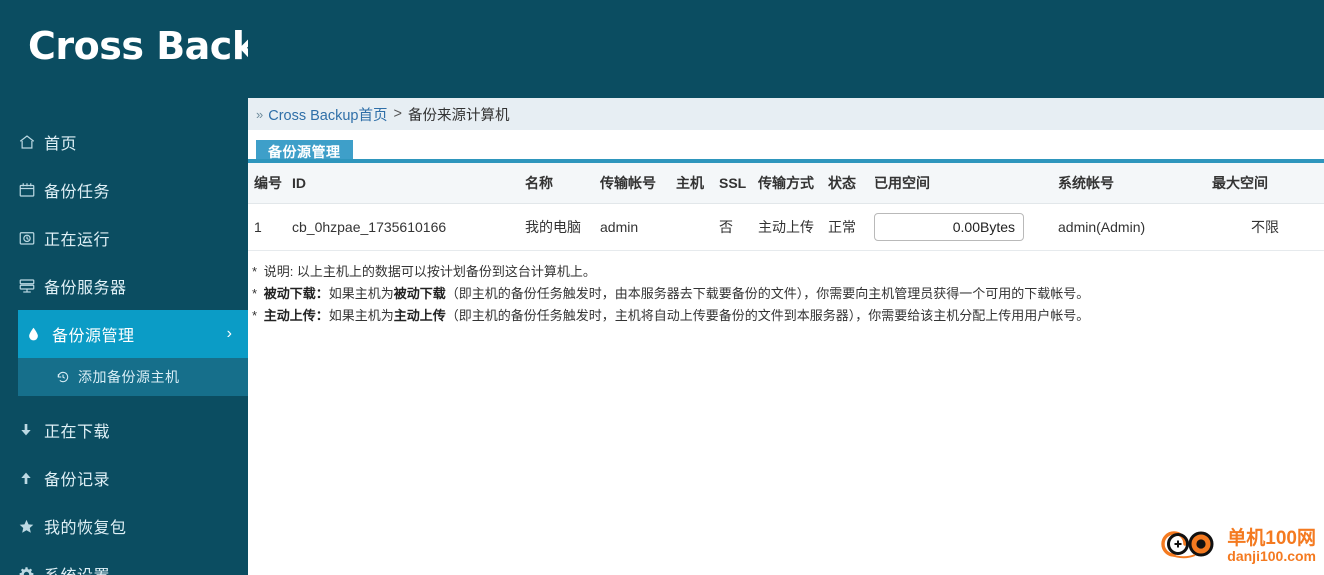  I want to click on droplet-icon, so click(39, 334).